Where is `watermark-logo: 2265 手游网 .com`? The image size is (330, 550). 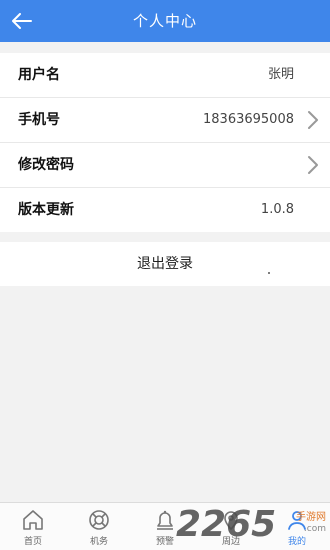
watermark-logo: 2265 手游网 .com is located at coordinates (251, 525).